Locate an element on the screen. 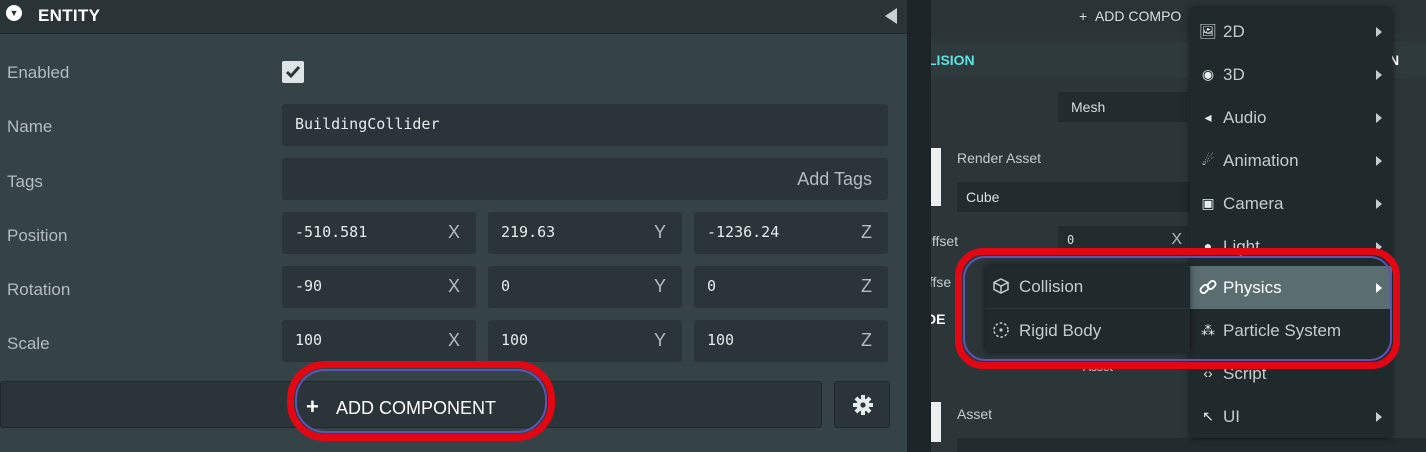 This screenshot has height=452, width=1426. menu-item-audio: ◂ Audio is located at coordinates (1291, 117).